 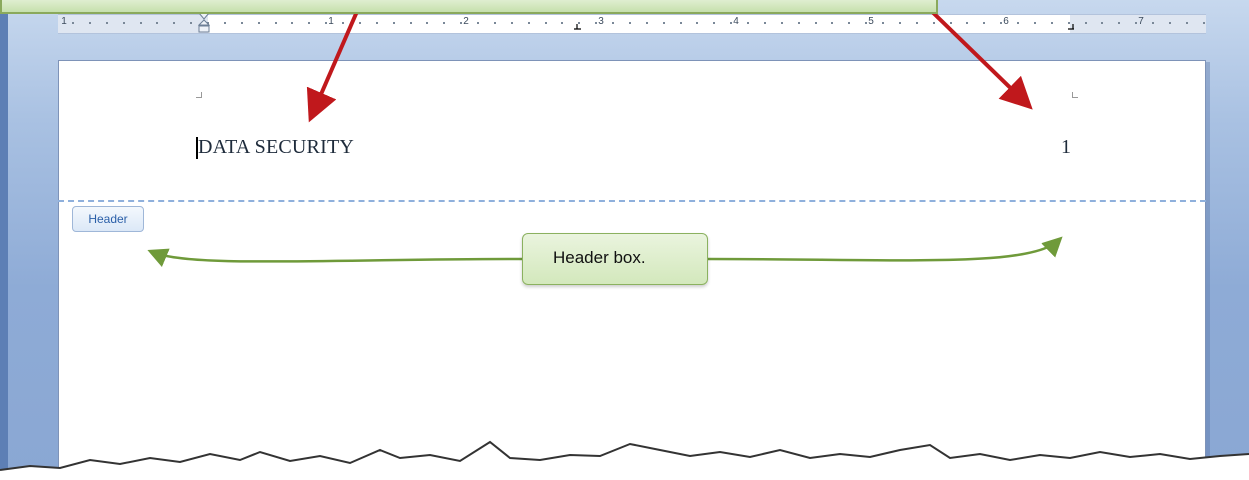 What do you see at coordinates (469, 7) in the screenshot?
I see `callout-box-top-edge` at bounding box center [469, 7].